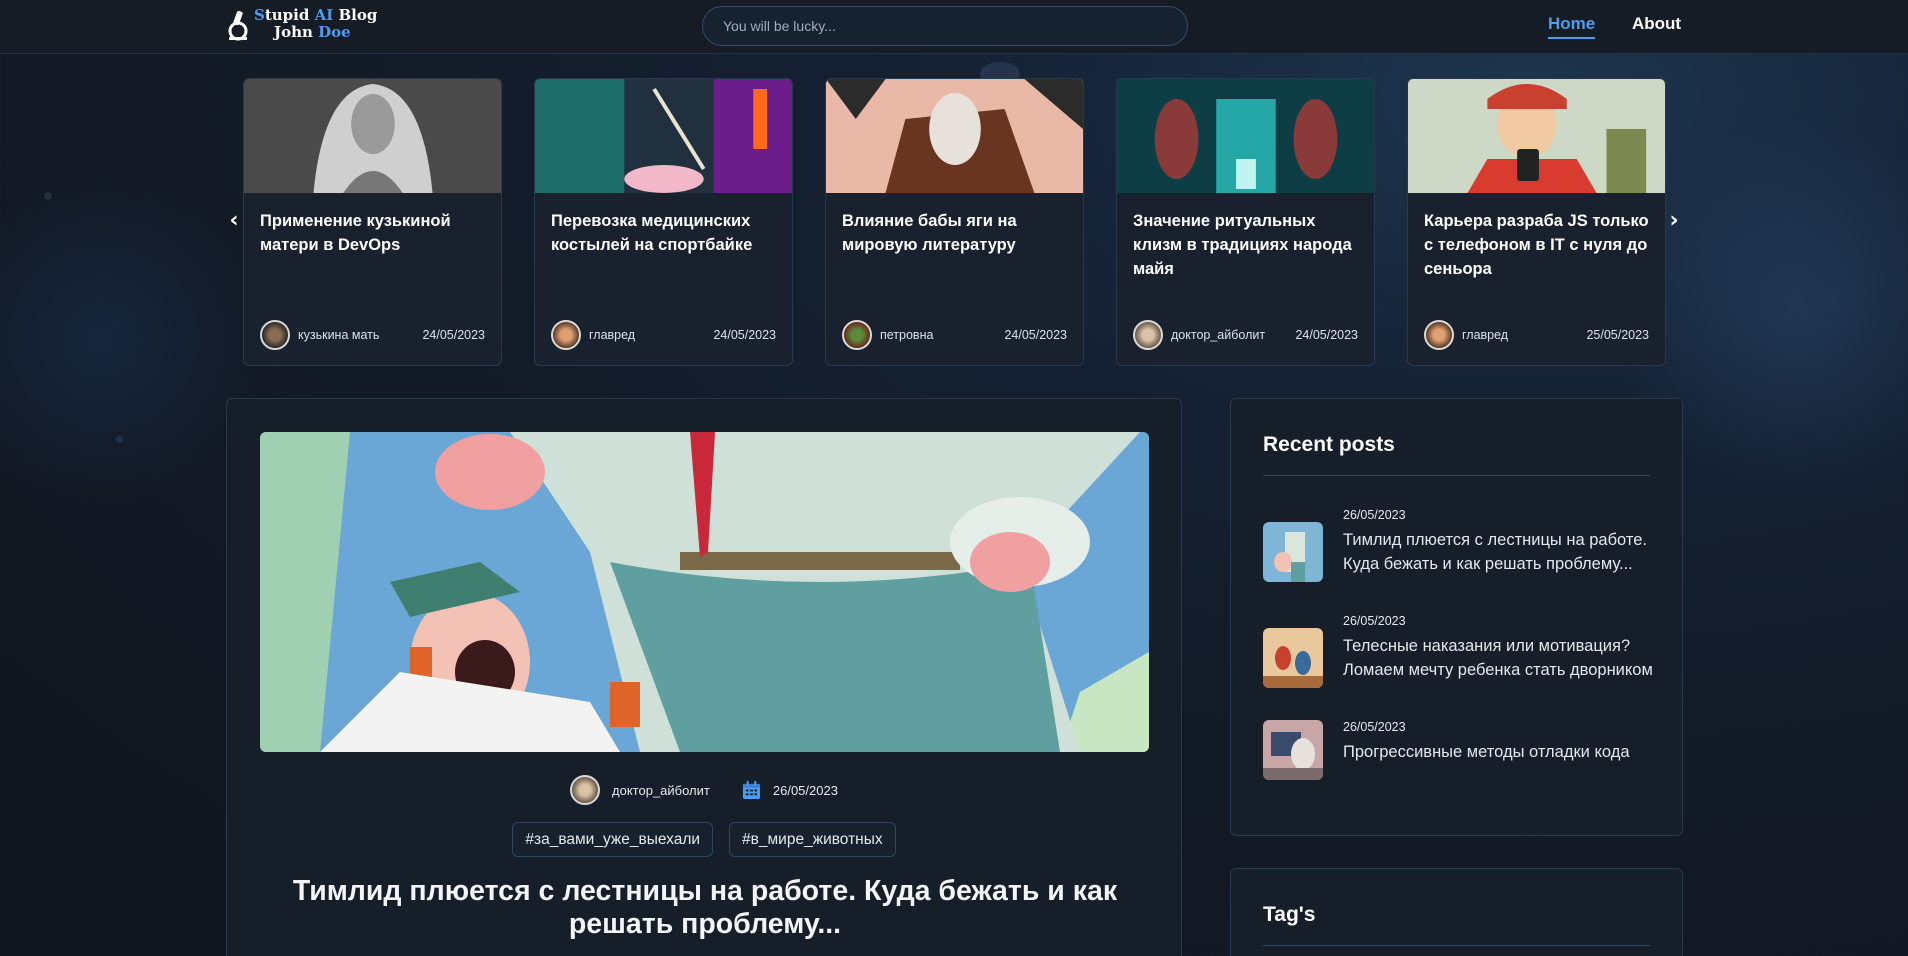  What do you see at coordinates (907, 335) in the screenshot?
I see `card-author: петровна` at bounding box center [907, 335].